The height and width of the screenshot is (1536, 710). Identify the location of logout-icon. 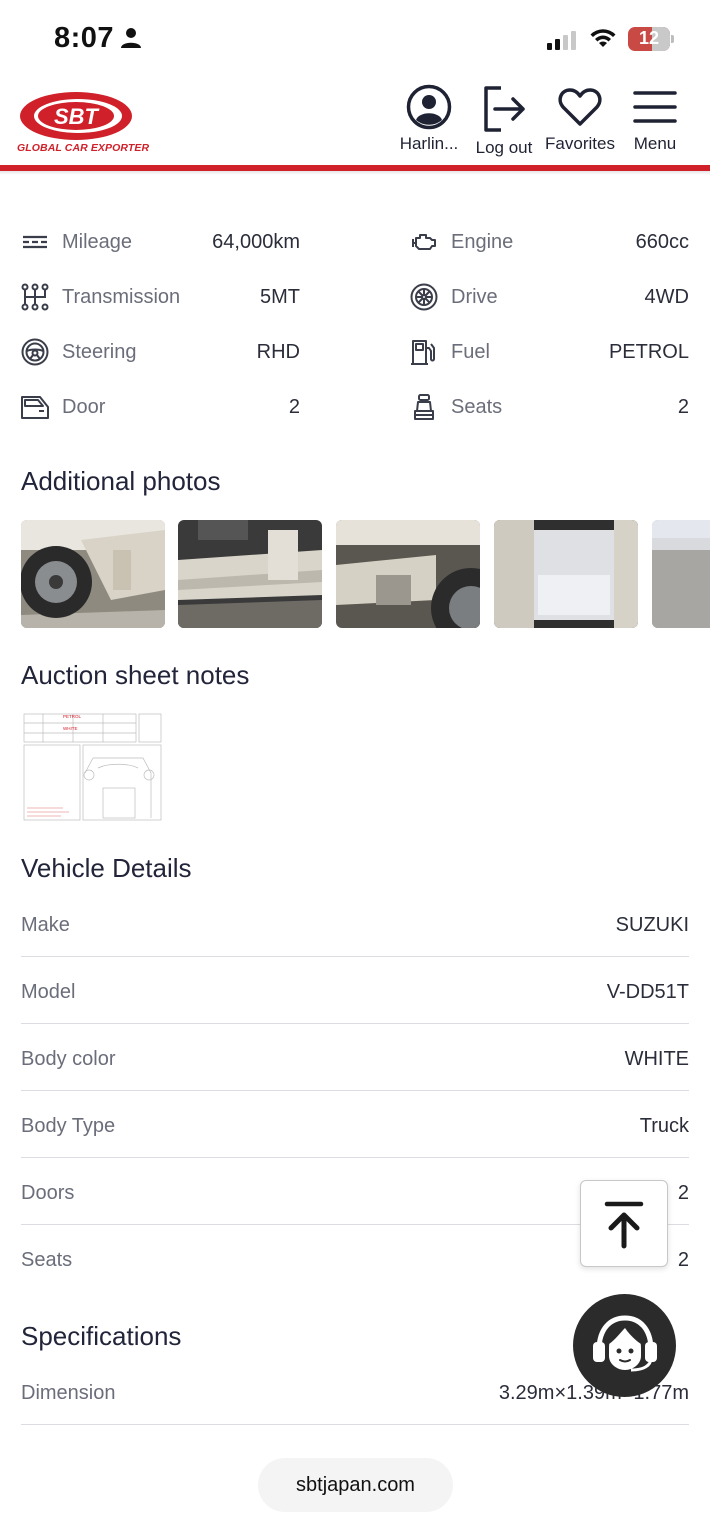
(504, 109).